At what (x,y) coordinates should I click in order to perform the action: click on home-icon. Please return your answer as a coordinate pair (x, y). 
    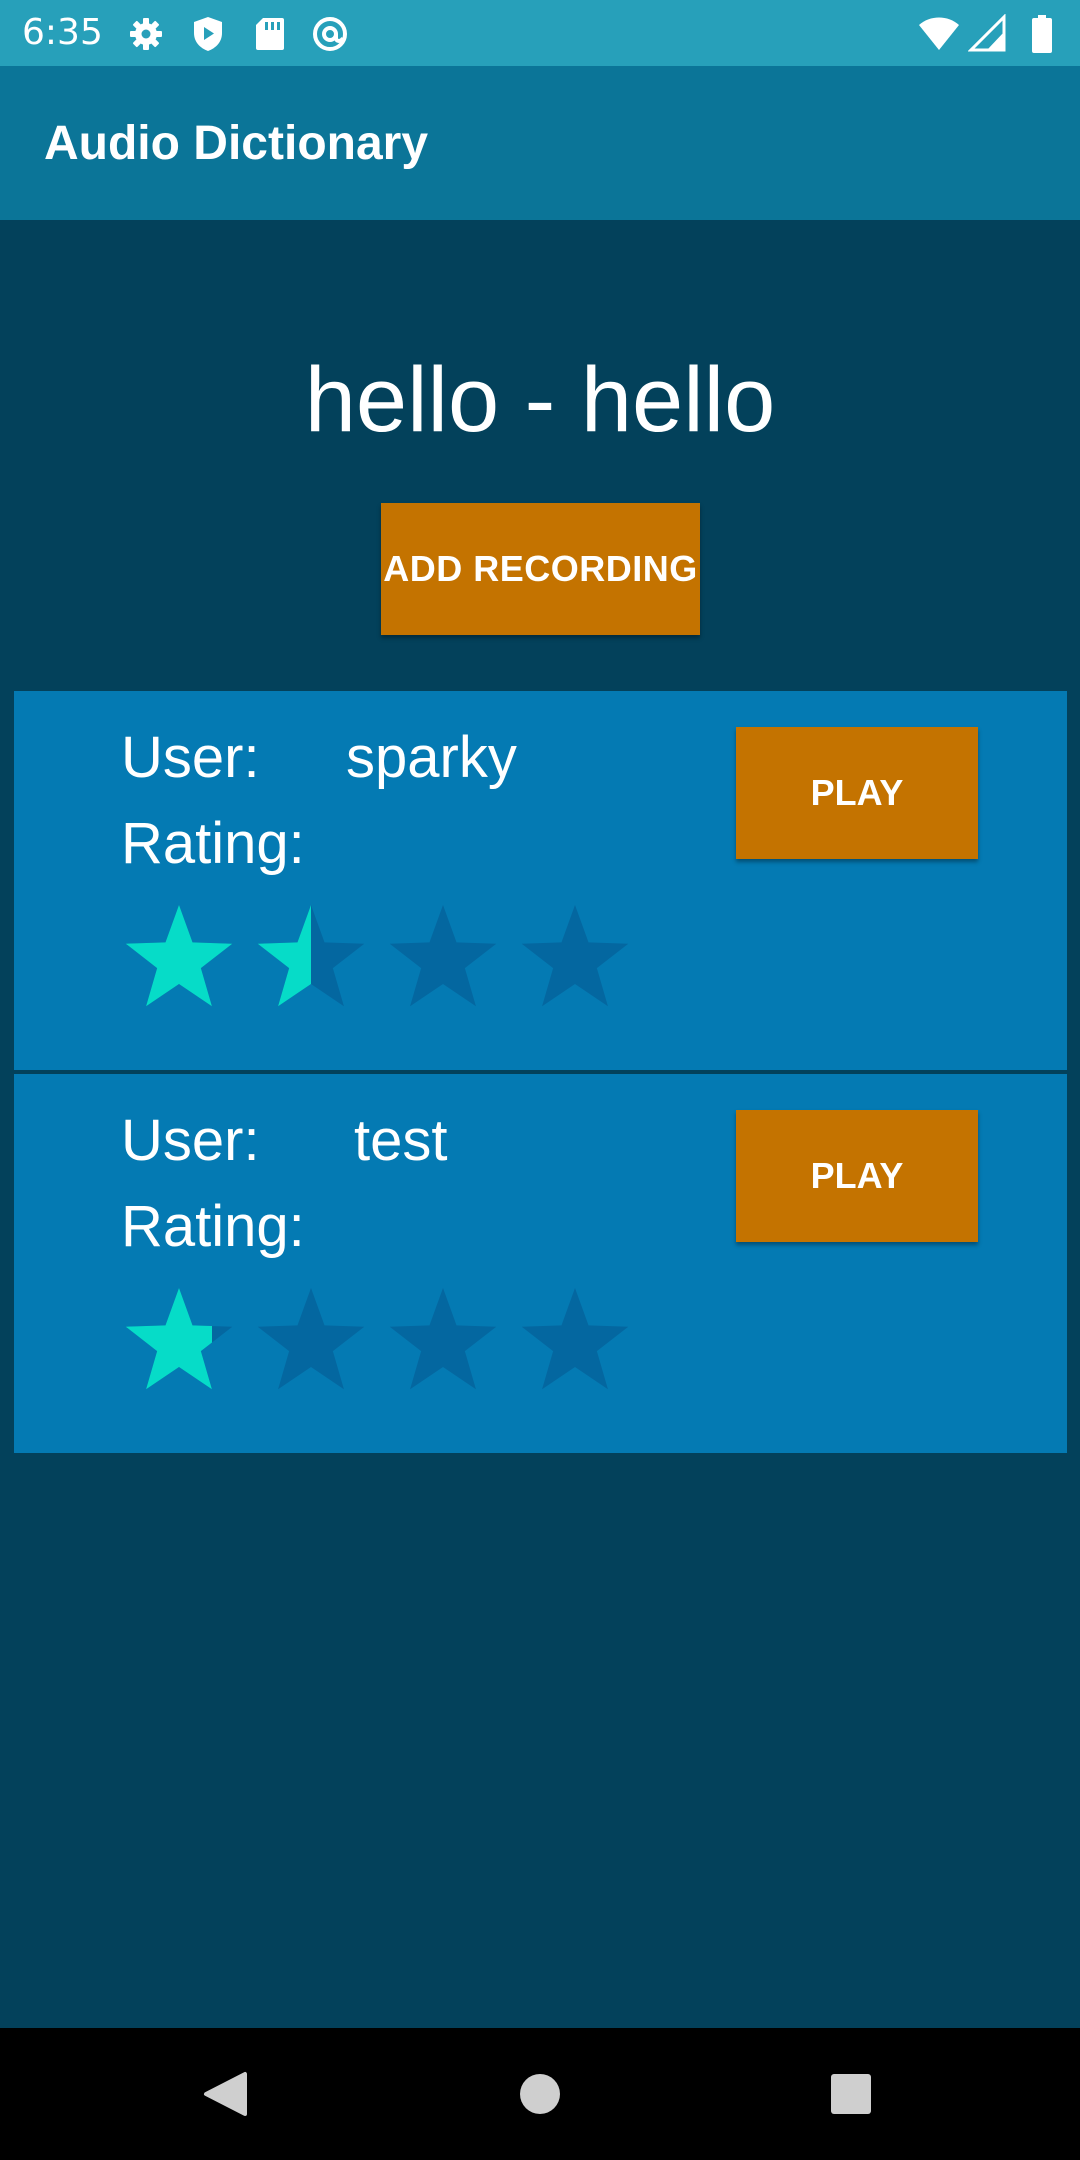
    Looking at the image, I should click on (540, 2094).